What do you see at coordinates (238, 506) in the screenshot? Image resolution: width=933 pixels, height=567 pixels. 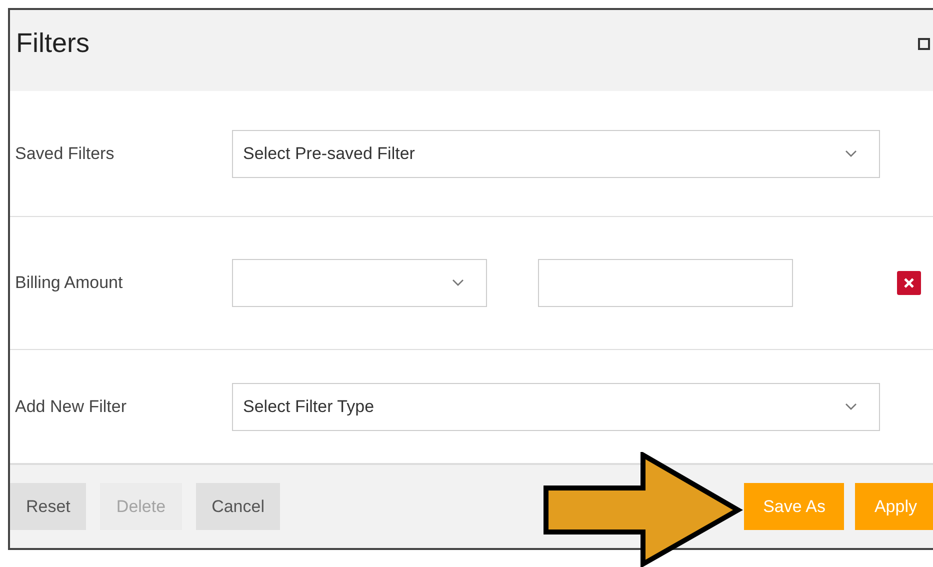 I see `action-button: Cancel` at bounding box center [238, 506].